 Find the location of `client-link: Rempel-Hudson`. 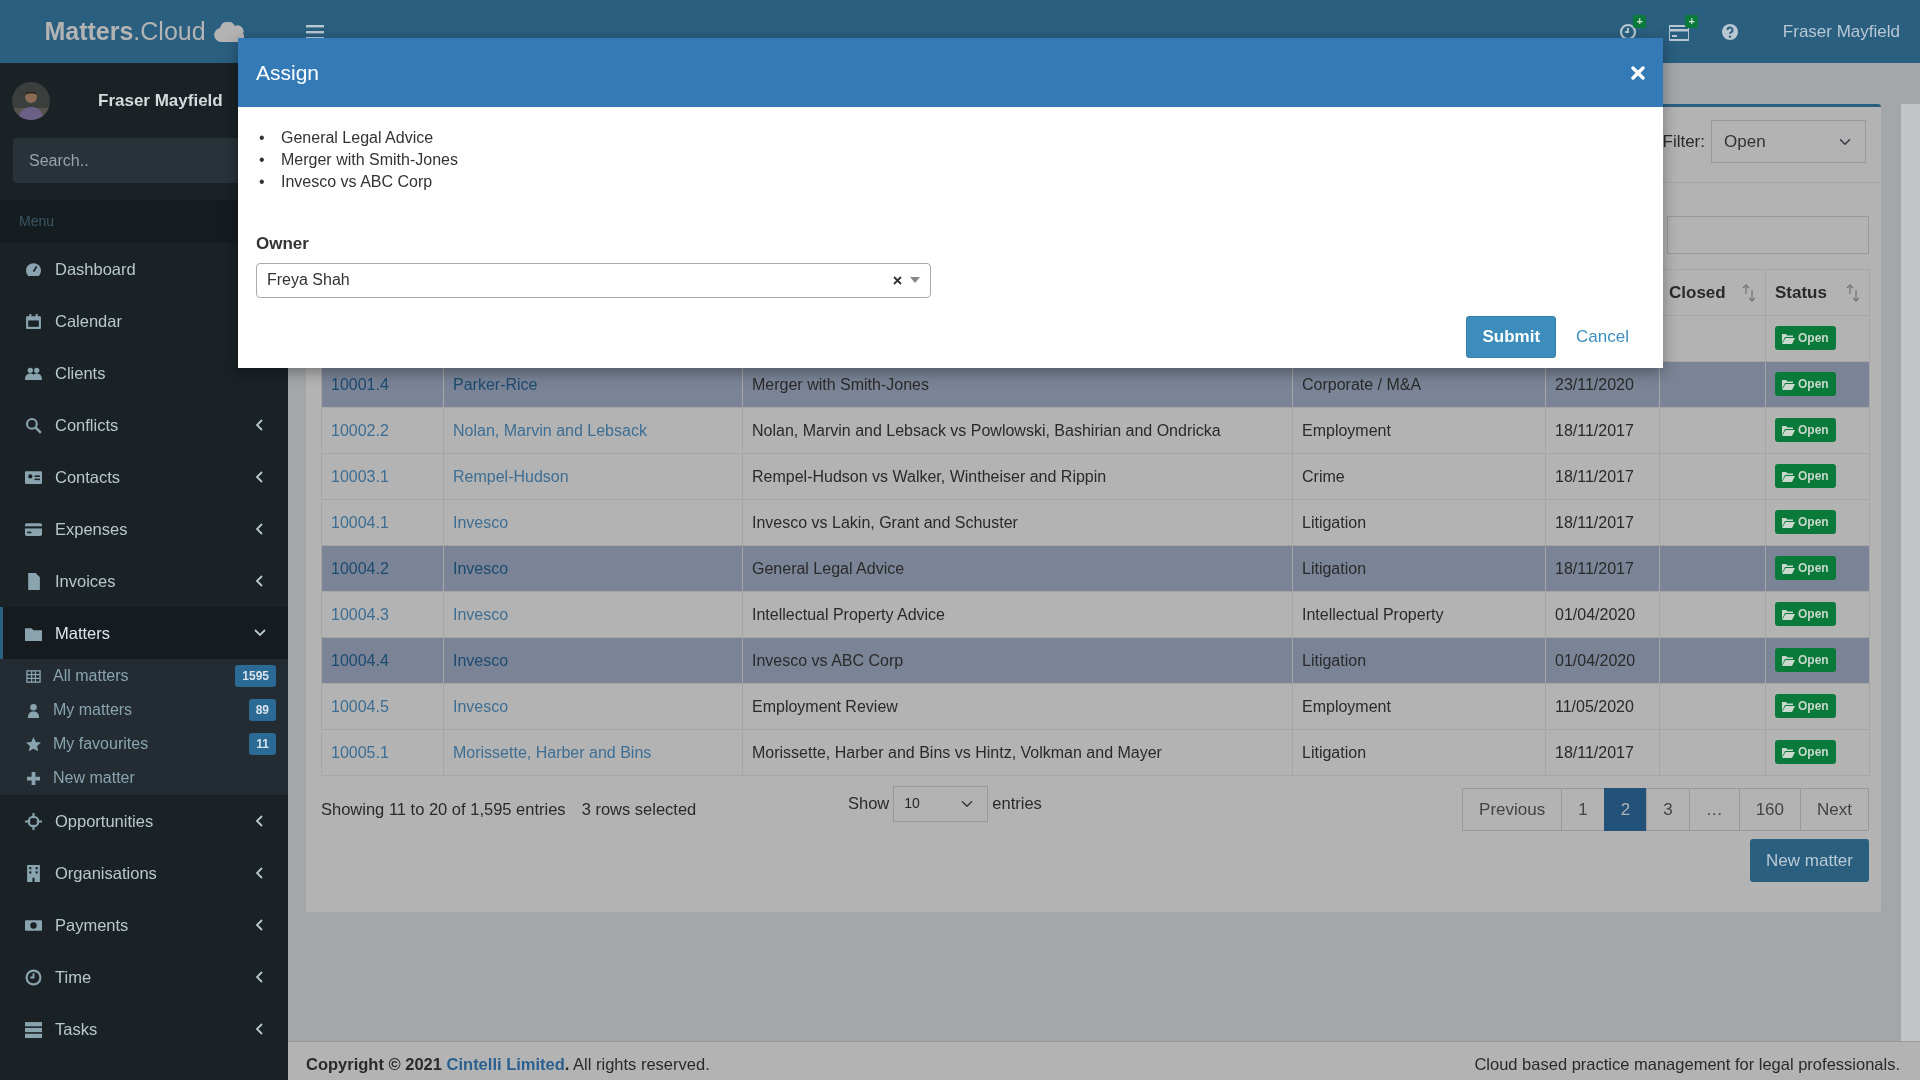

client-link: Rempel-Hudson is located at coordinates (511, 476).